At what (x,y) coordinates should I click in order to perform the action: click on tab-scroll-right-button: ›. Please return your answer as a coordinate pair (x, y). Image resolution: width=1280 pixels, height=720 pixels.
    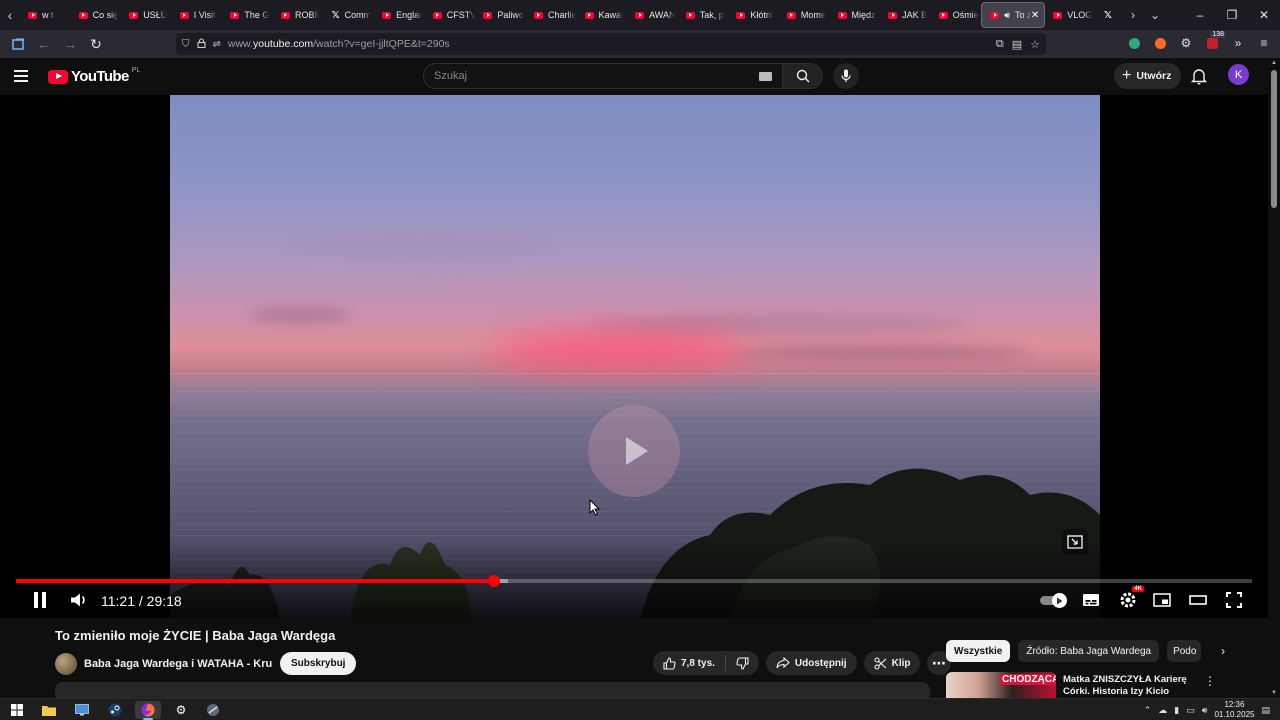
    Looking at the image, I should click on (1133, 15).